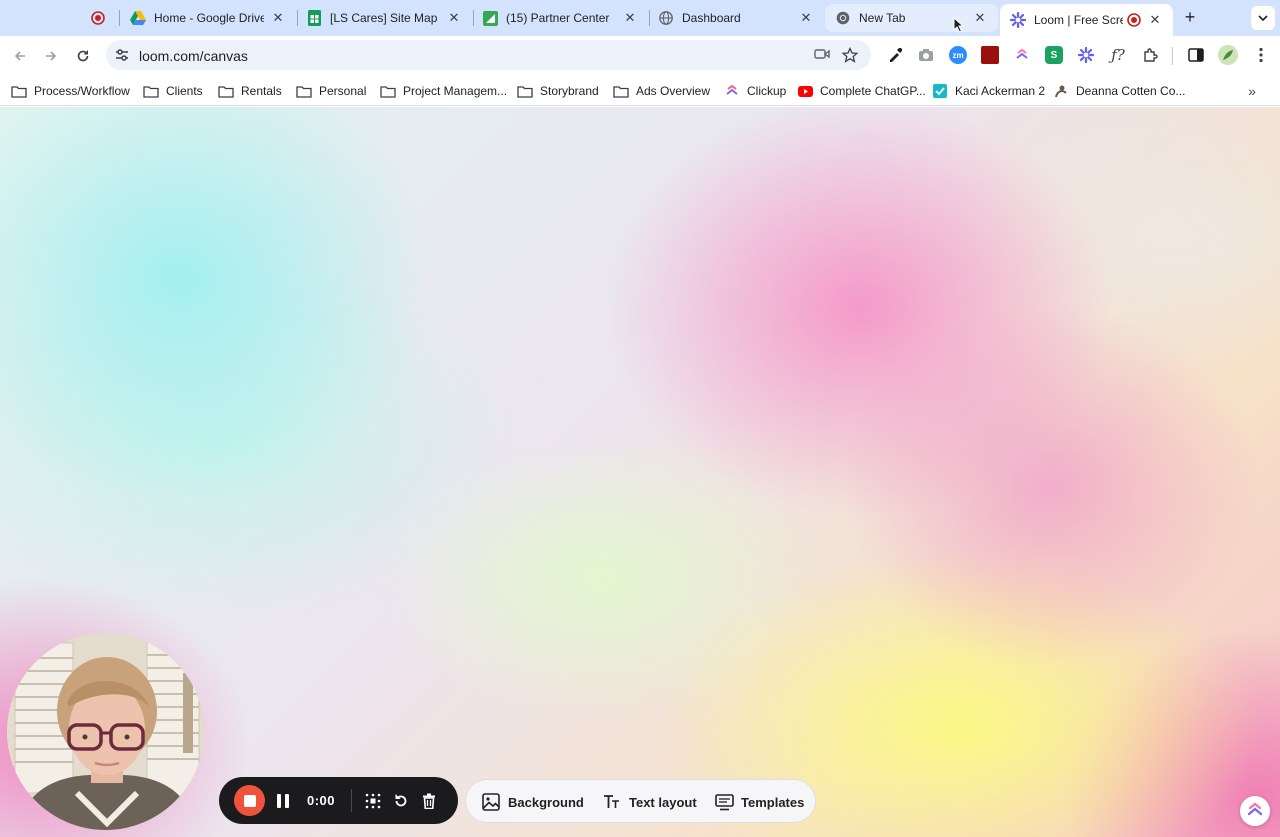  I want to click on bookmark-storybrand: Storybrand, so click(558, 91).